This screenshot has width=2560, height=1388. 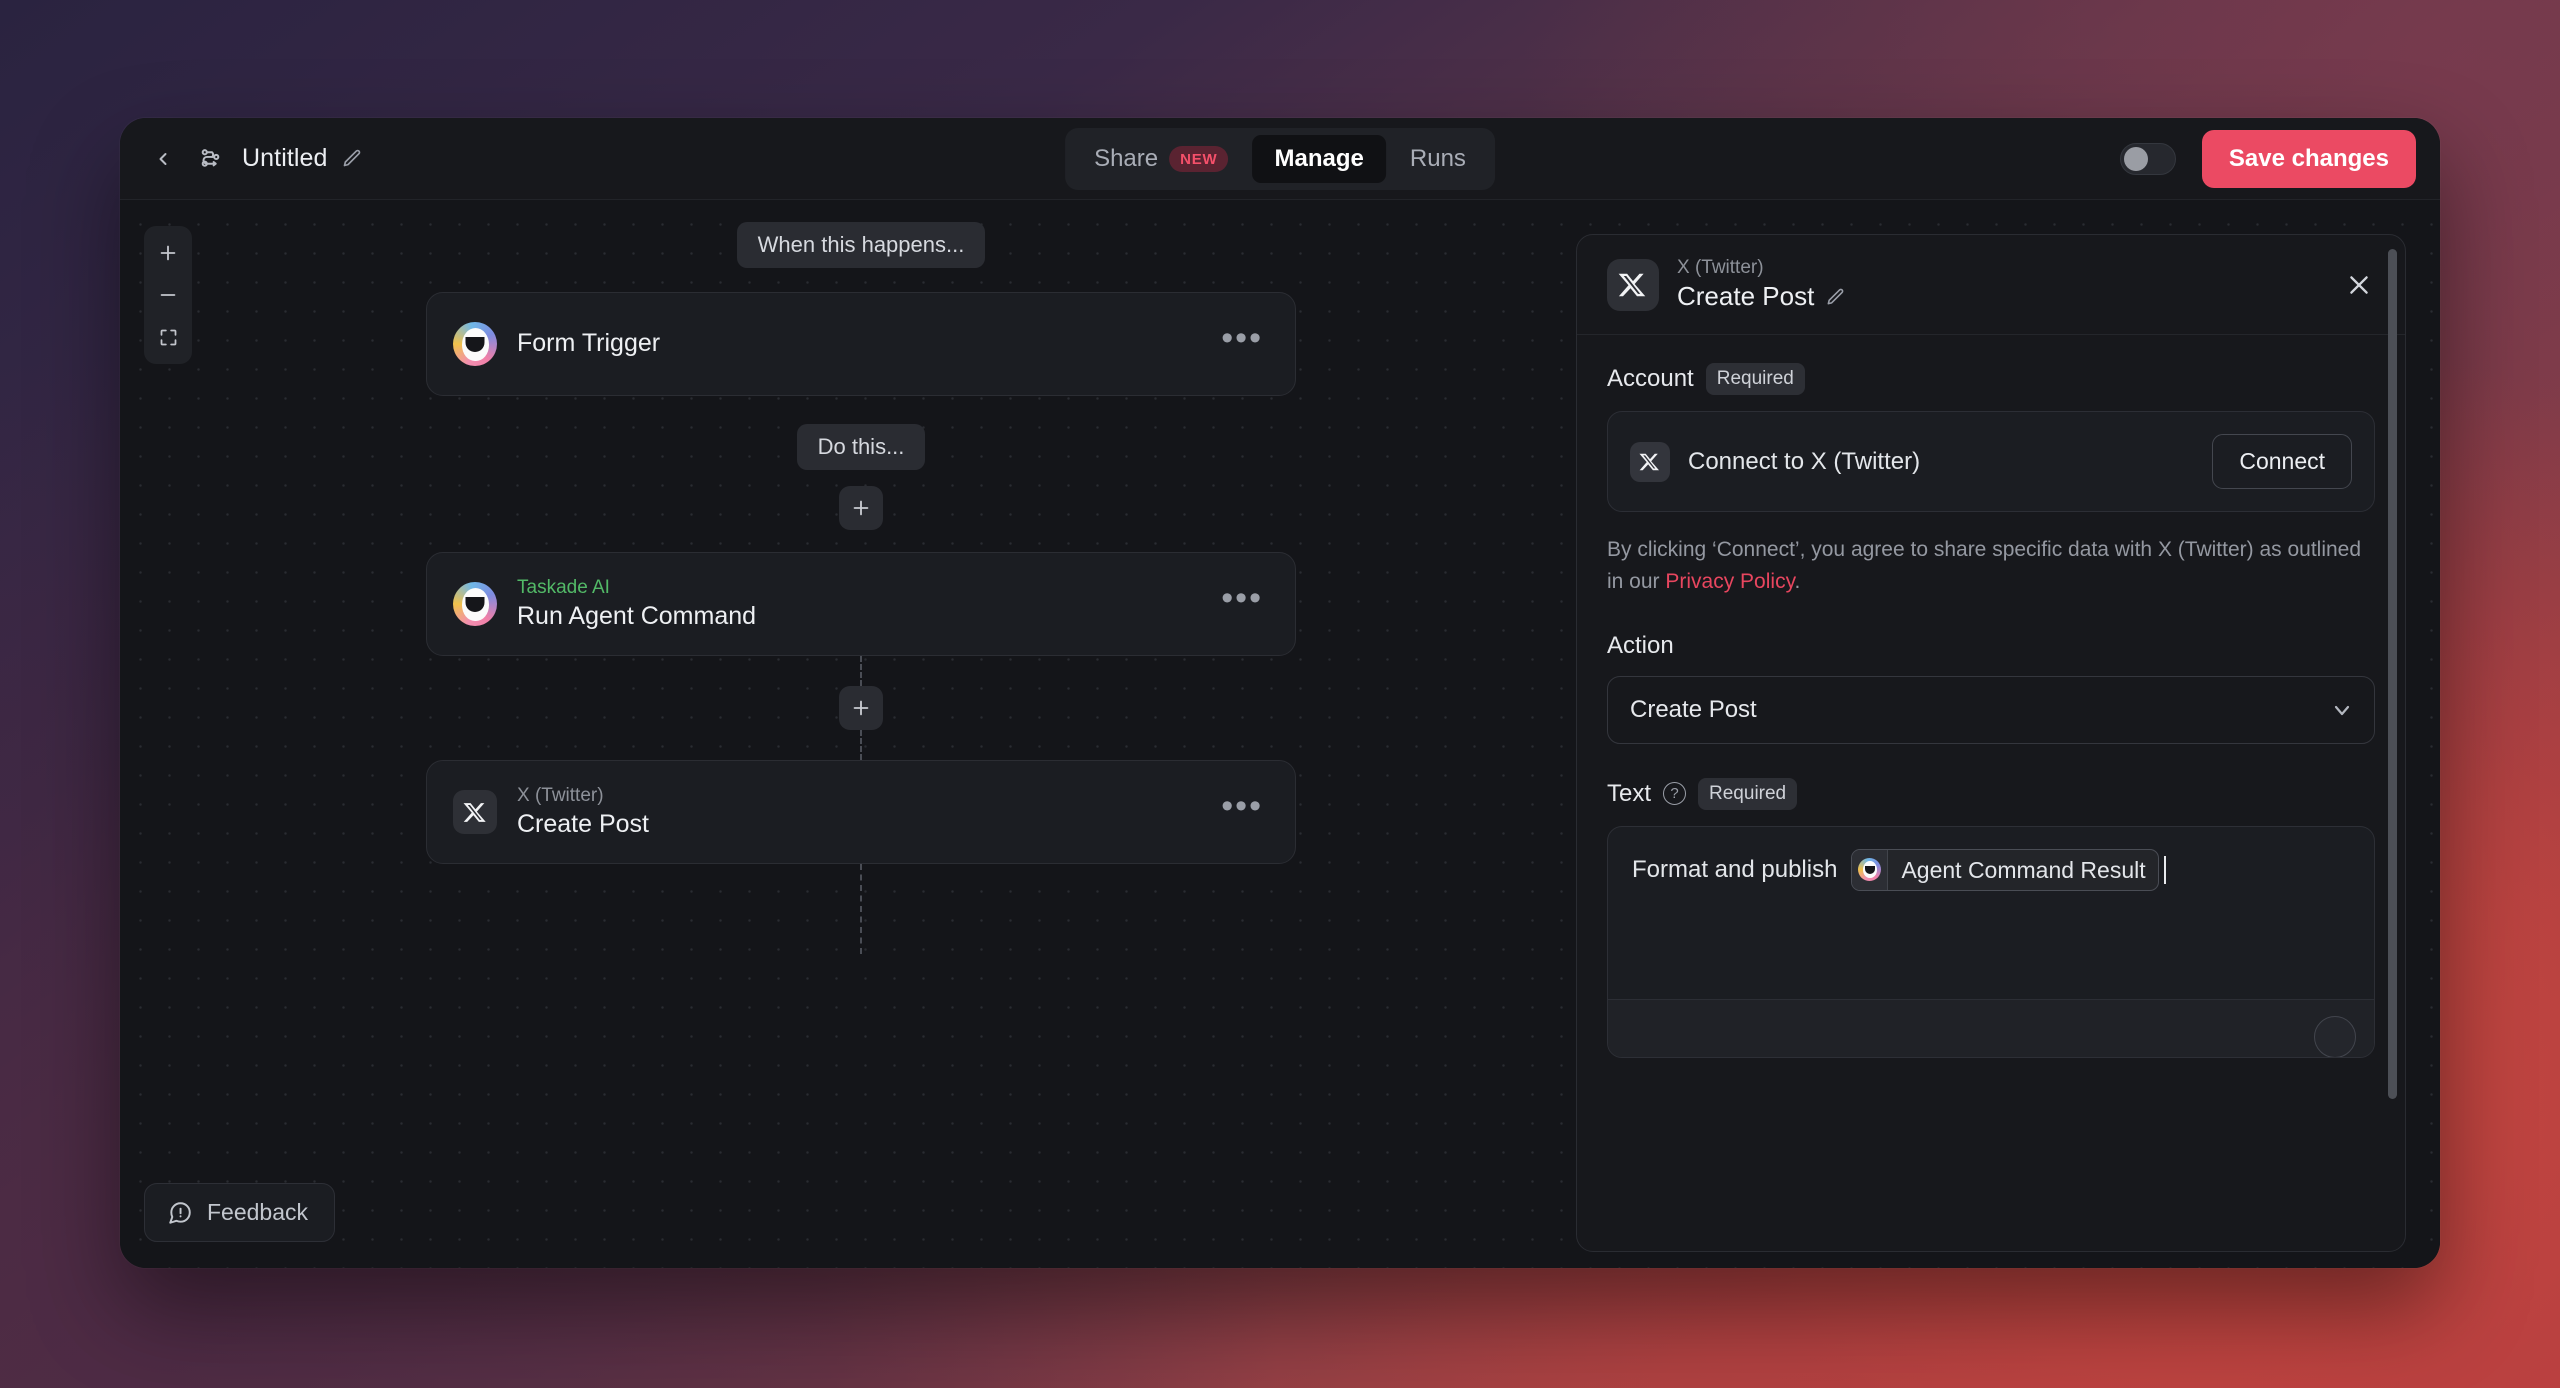 What do you see at coordinates (1126, 158) in the screenshot?
I see `tab-share-label: Share` at bounding box center [1126, 158].